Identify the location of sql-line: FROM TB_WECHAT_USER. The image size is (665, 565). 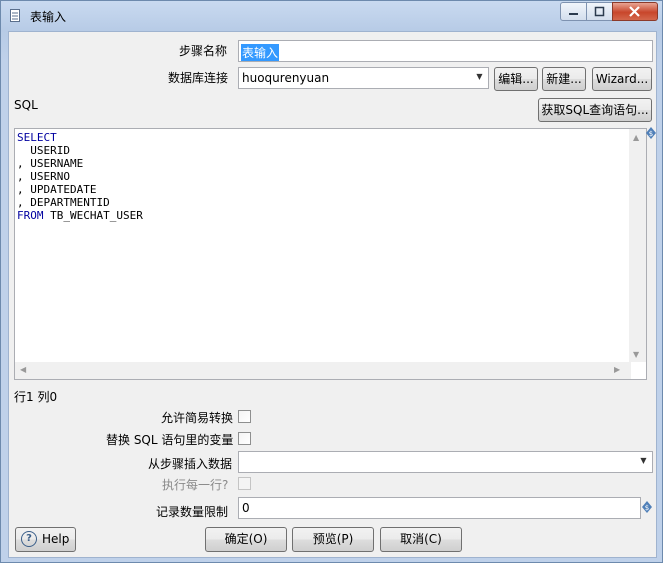
(80, 215).